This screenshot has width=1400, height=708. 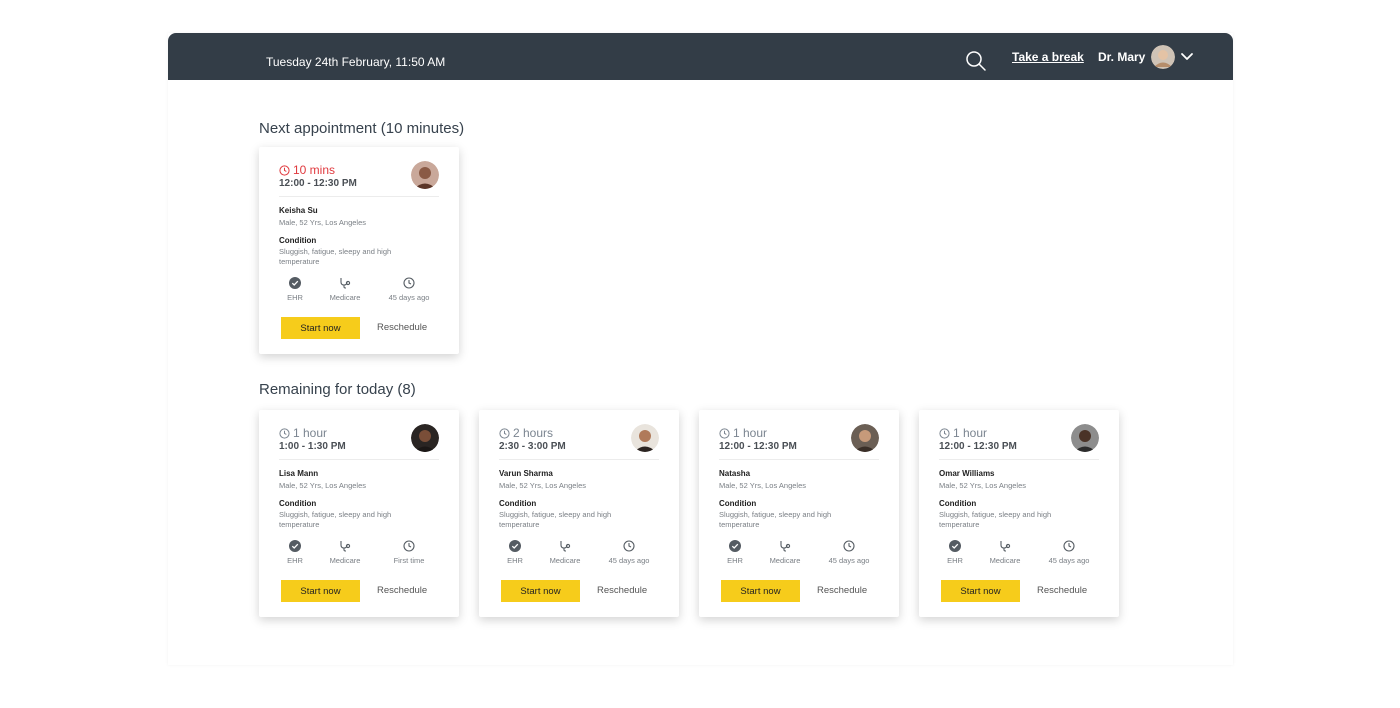 What do you see at coordinates (533, 433) in the screenshot?
I see `time-left-text: 2 hours` at bounding box center [533, 433].